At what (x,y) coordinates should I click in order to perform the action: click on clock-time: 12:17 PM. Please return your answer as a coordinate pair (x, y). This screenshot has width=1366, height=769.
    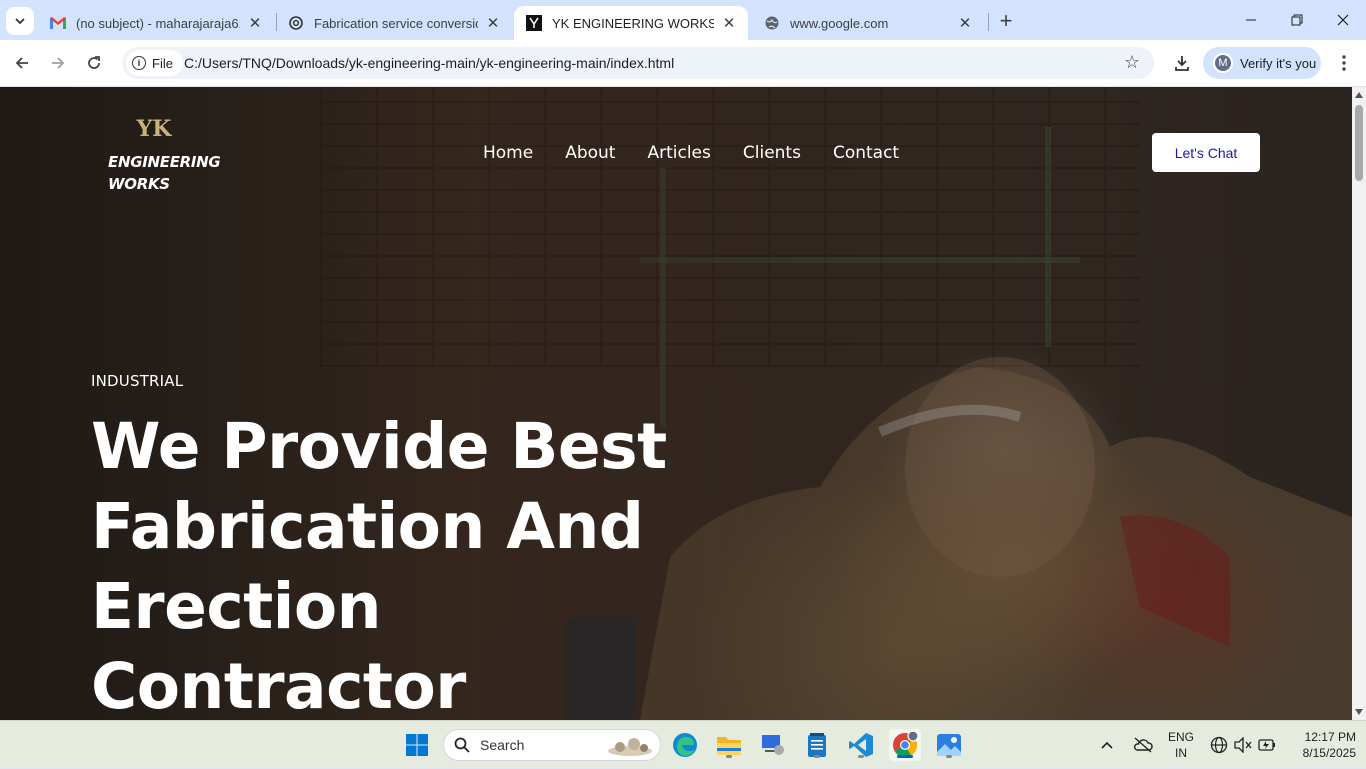
    Looking at the image, I should click on (1330, 737).